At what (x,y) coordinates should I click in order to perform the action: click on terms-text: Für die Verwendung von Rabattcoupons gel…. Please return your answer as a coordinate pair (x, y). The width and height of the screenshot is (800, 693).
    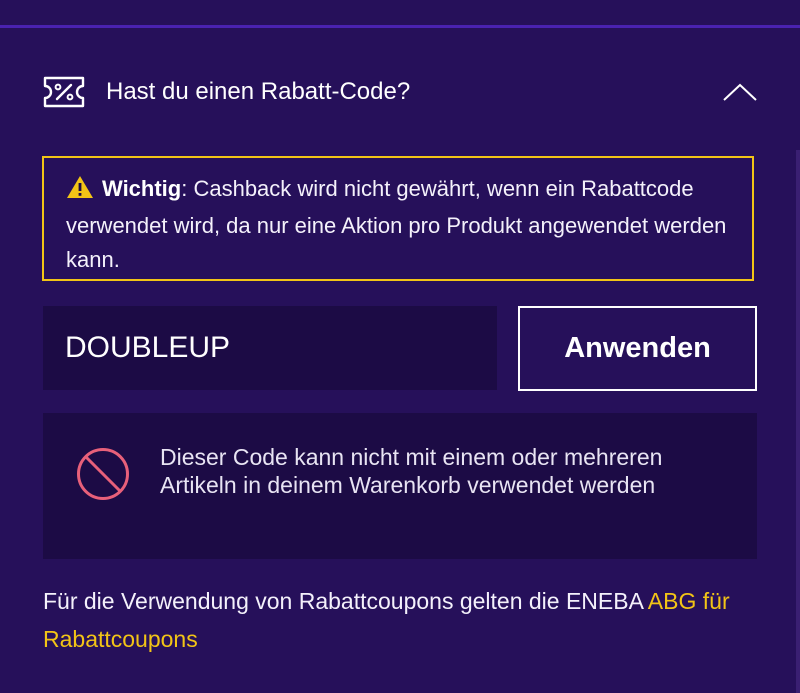
    Looking at the image, I should click on (345, 601).